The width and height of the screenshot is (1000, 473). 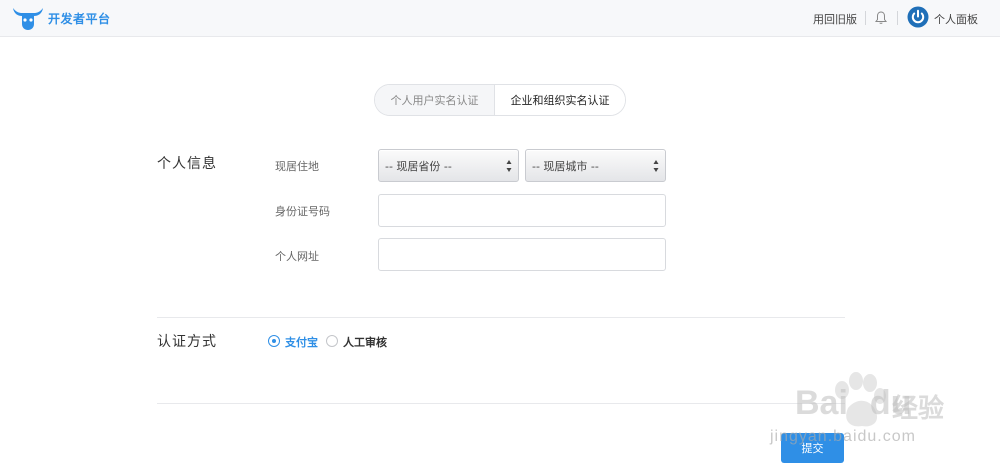 What do you see at coordinates (418, 166) in the screenshot?
I see `province-select-value: -- 现居省份 --` at bounding box center [418, 166].